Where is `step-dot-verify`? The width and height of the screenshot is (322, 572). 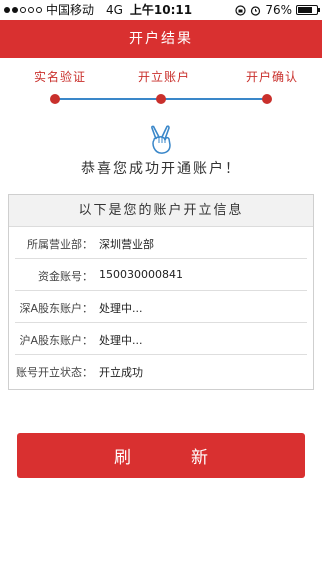
step-dot-verify is located at coordinates (55, 99).